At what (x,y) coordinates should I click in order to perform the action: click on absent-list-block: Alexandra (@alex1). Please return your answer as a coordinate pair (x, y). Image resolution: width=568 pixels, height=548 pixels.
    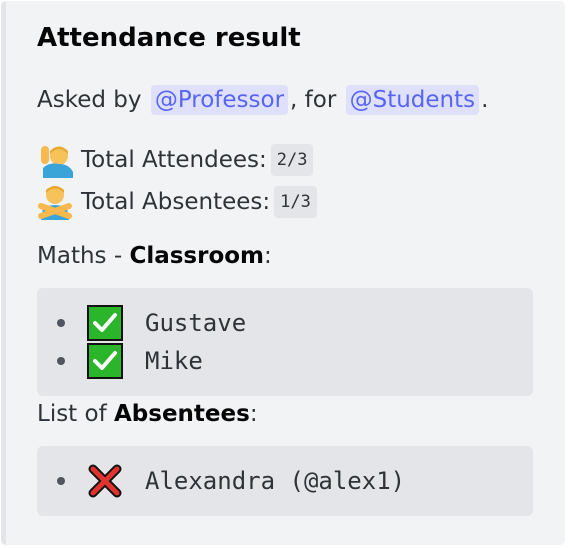
    Looking at the image, I should click on (285, 481).